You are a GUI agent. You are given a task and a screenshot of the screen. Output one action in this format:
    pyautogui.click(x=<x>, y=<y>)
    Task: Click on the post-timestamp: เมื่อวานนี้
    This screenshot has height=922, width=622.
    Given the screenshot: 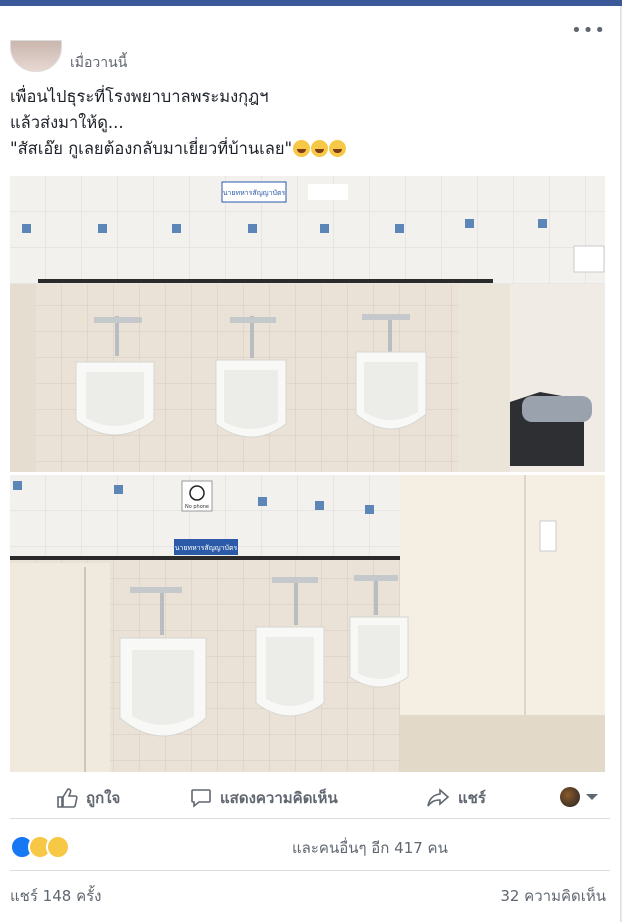 What is the action you would take?
    pyautogui.click(x=98, y=63)
    